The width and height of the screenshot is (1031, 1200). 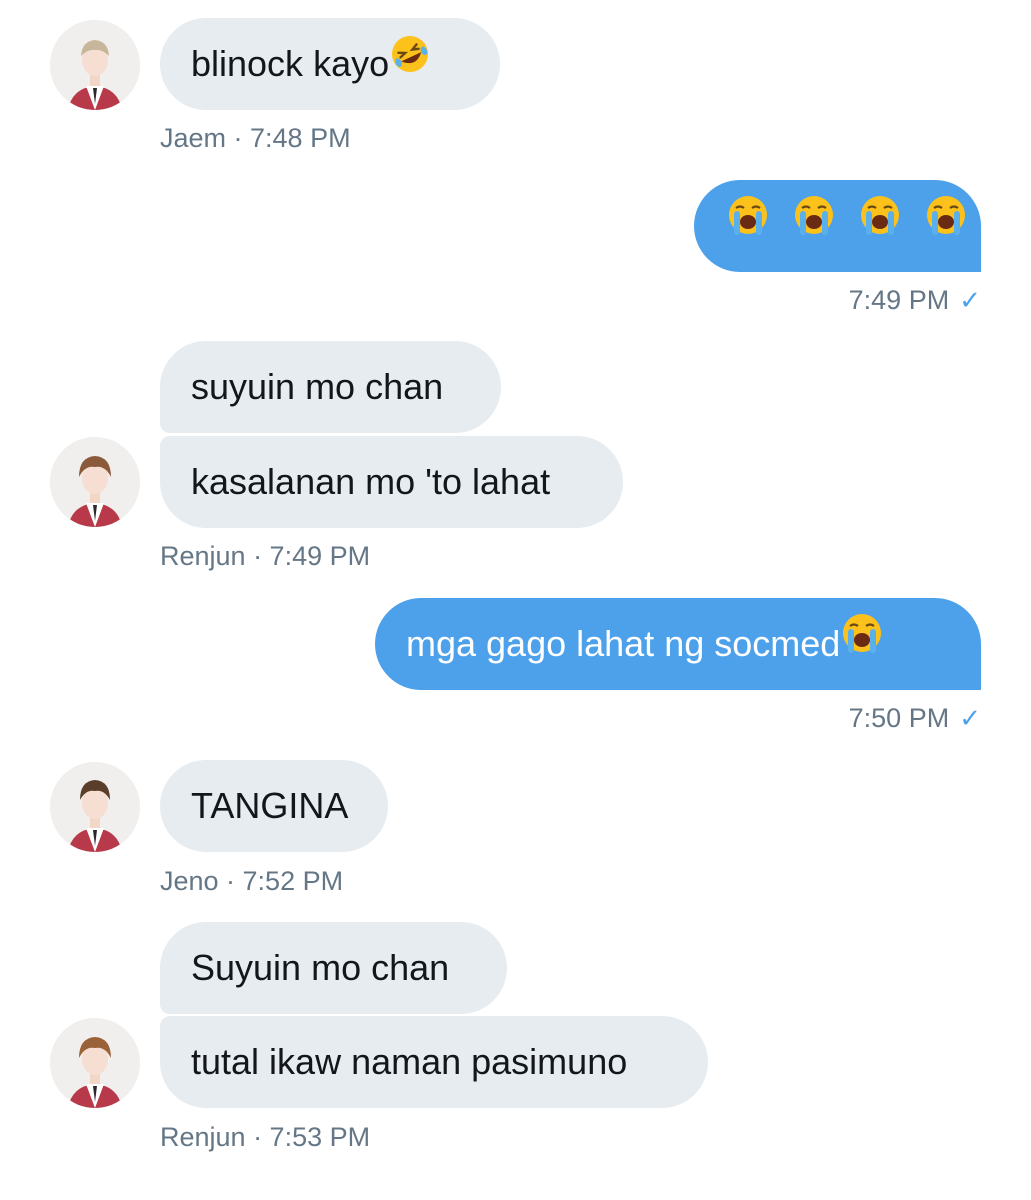 I want to click on message-bubble: suyuin mo chan, so click(x=330, y=387).